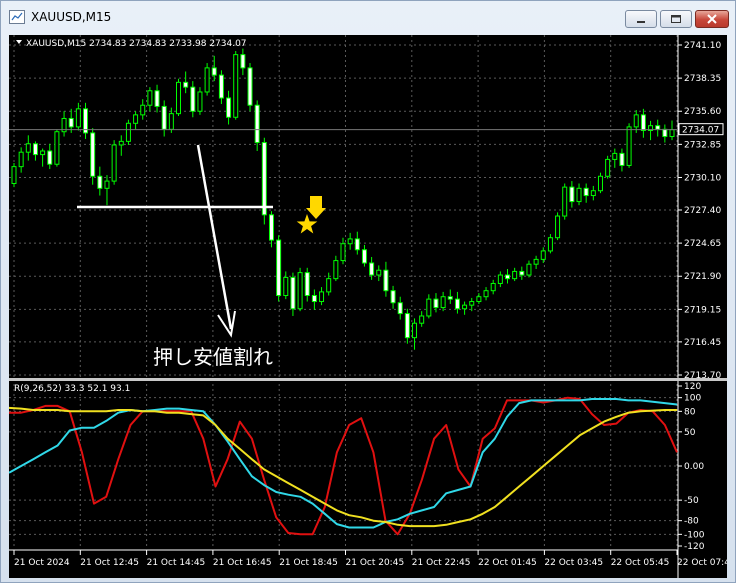  Describe the element at coordinates (702, 343) in the screenshot. I see `price-tick-label: 2716.45` at that location.